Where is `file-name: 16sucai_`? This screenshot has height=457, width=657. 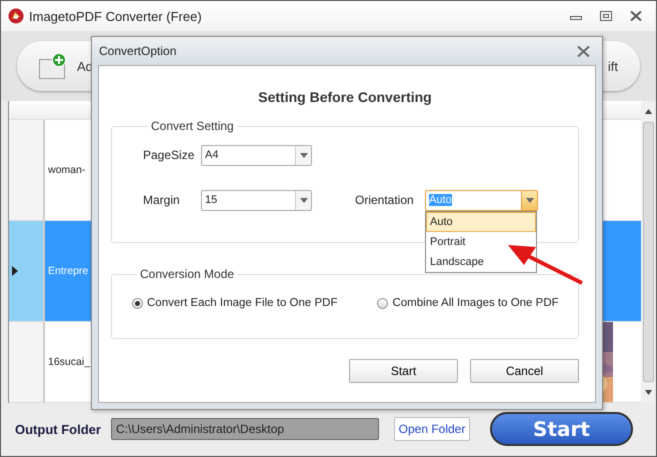
file-name: 16sucai_ is located at coordinates (69, 362).